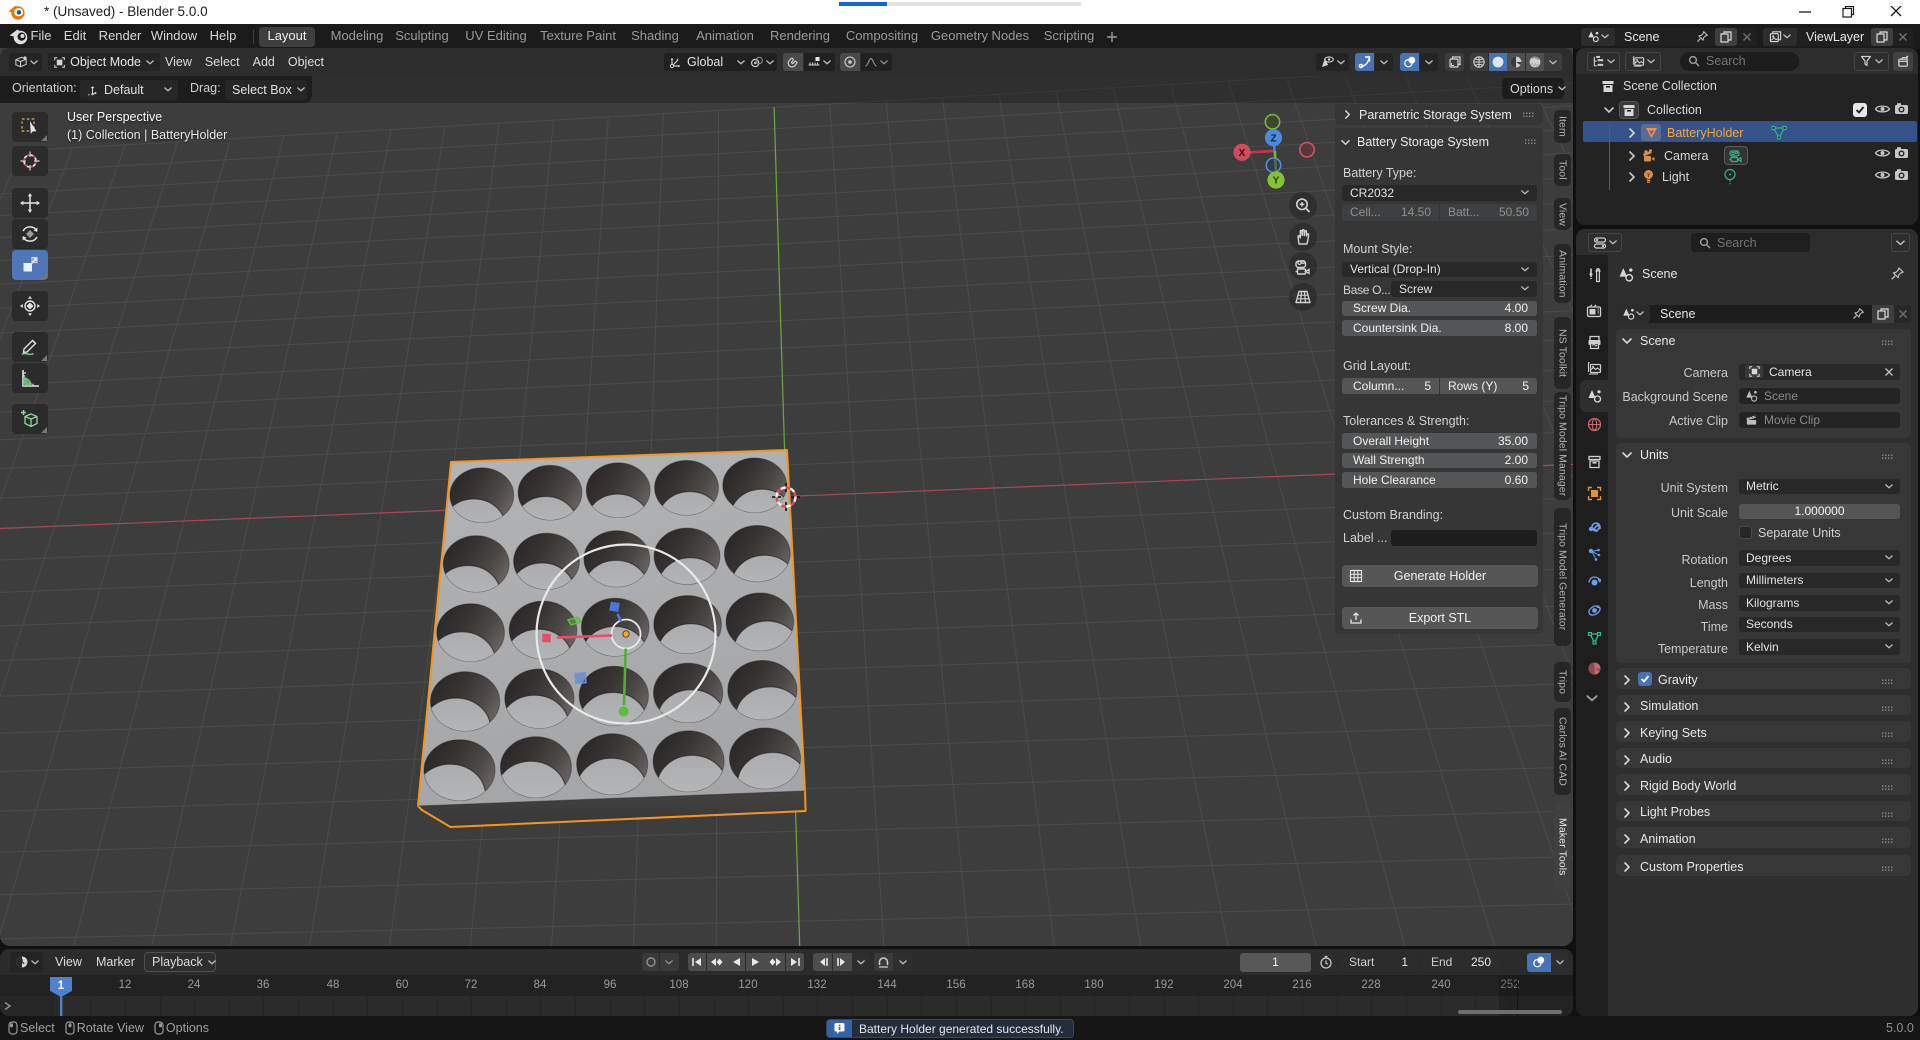  What do you see at coordinates (61, 986) in the screenshot?
I see `svg-text: 1` at bounding box center [61, 986].